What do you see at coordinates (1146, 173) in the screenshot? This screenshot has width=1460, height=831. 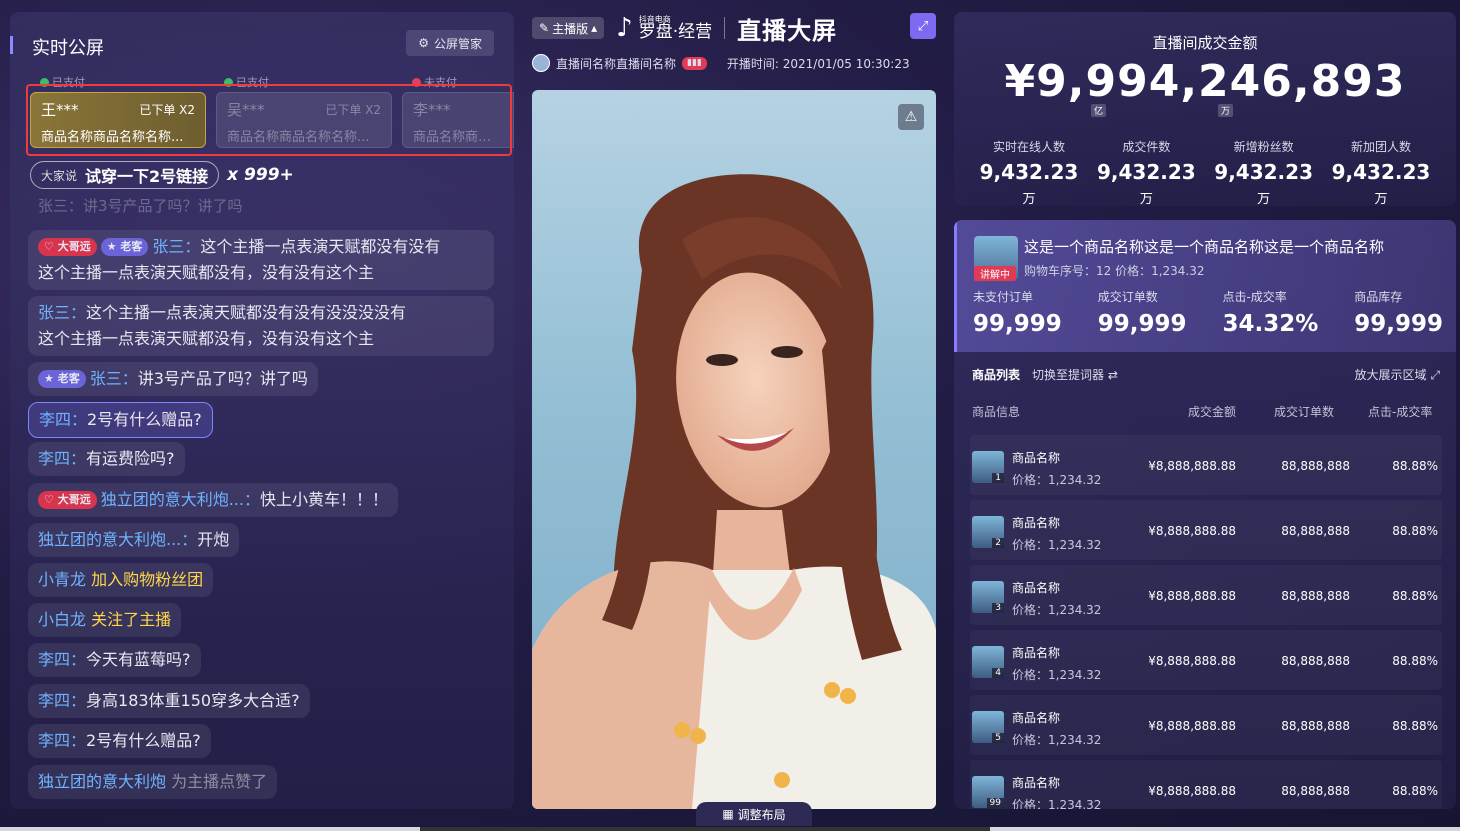 I see `stat-items-sold: 成交件数 9,432.23万` at bounding box center [1146, 173].